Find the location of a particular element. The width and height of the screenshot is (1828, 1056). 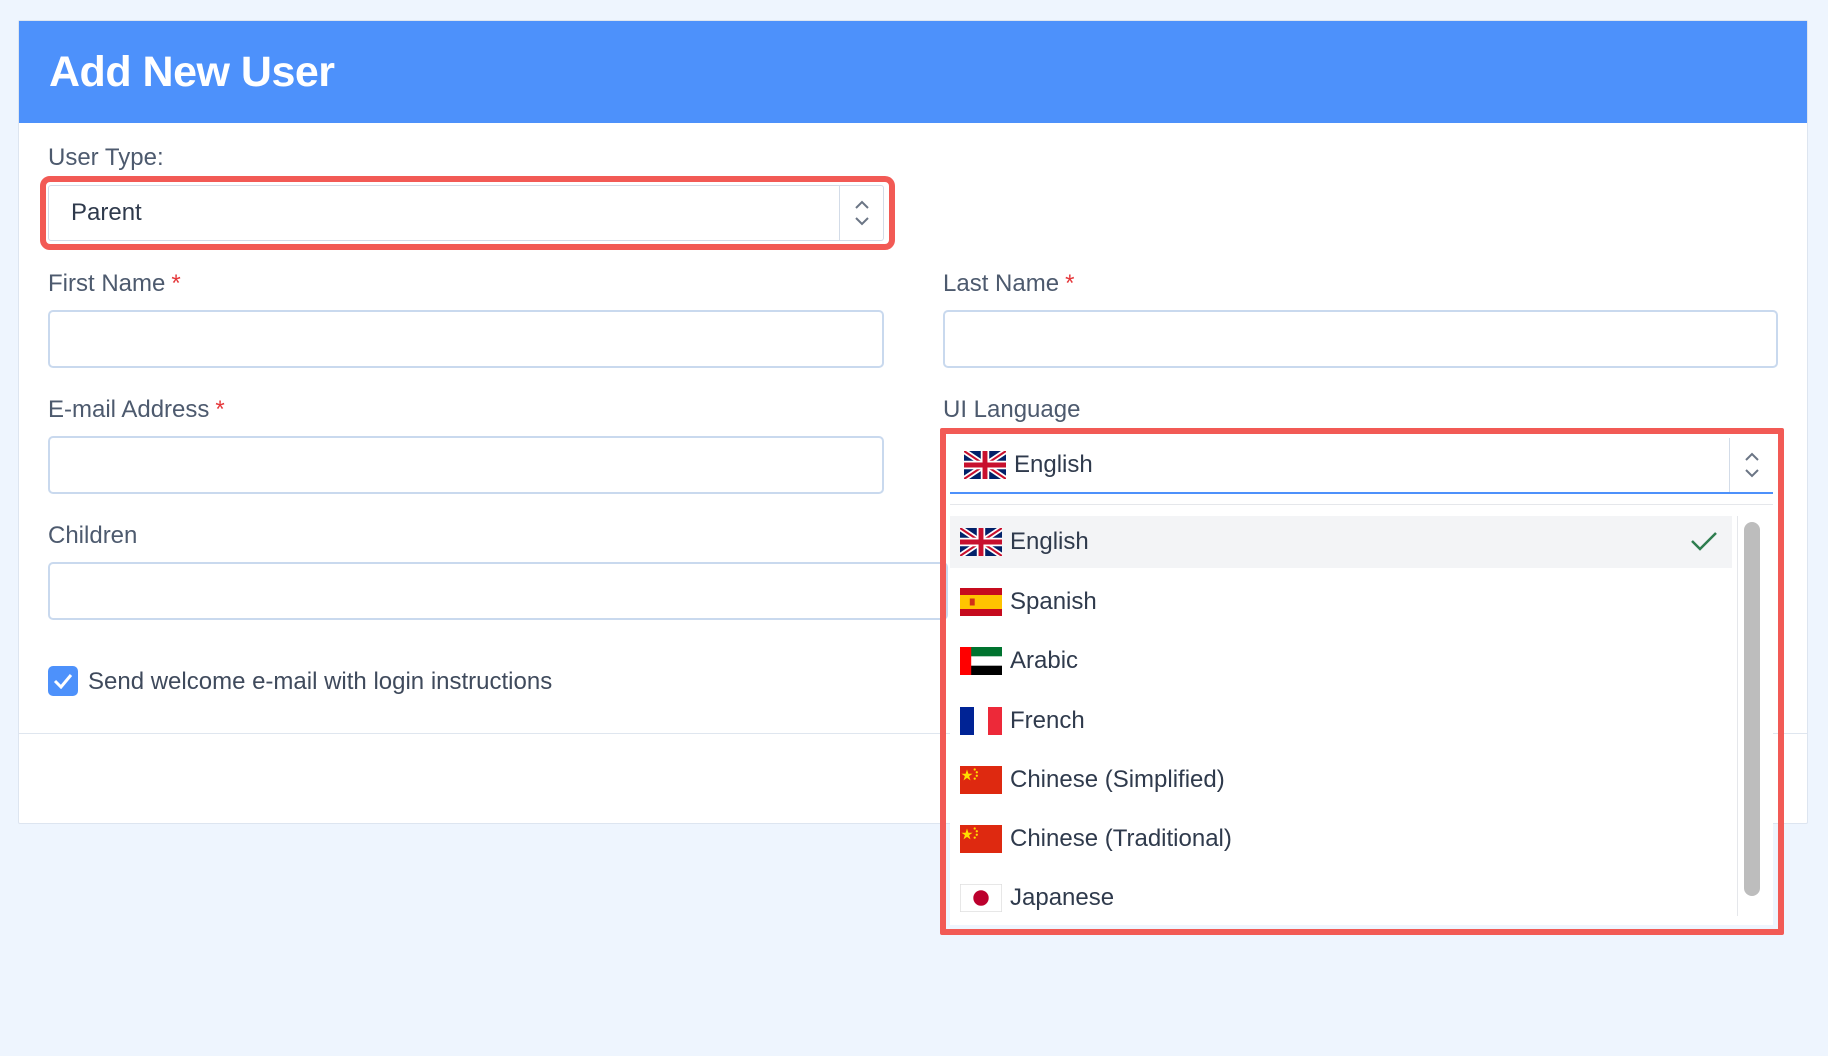

user-type-label: User Type: is located at coordinates (106, 157).